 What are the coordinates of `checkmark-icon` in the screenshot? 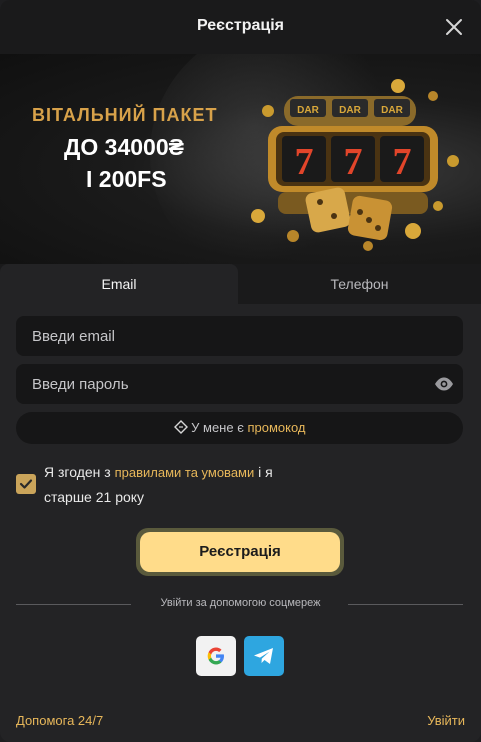 It's located at (26, 484).